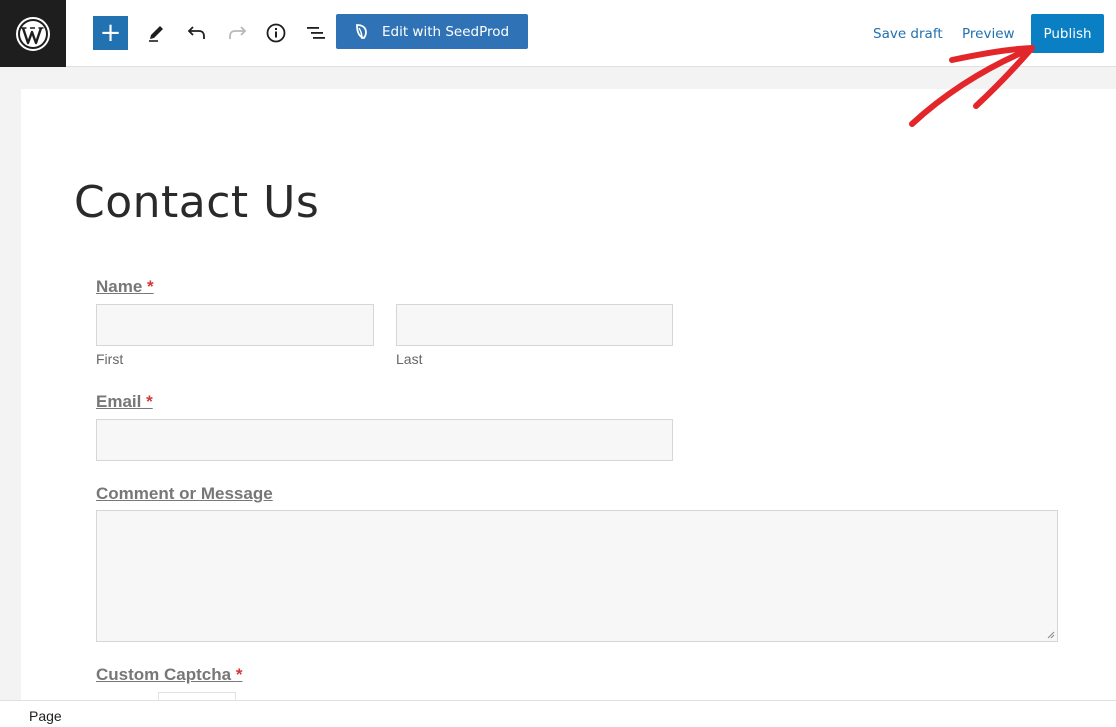 This screenshot has height=727, width=1116. I want to click on wordpress-logo-icon, so click(33, 33).